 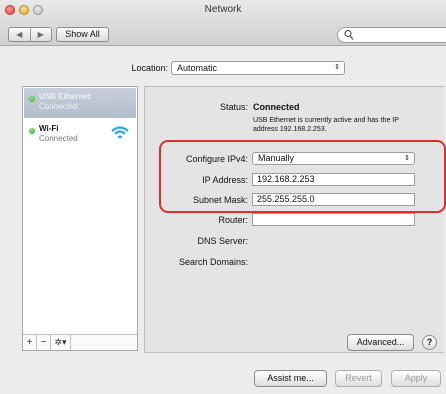 What do you see at coordinates (44, 342) in the screenshot?
I see `remove-service-button: −` at bounding box center [44, 342].